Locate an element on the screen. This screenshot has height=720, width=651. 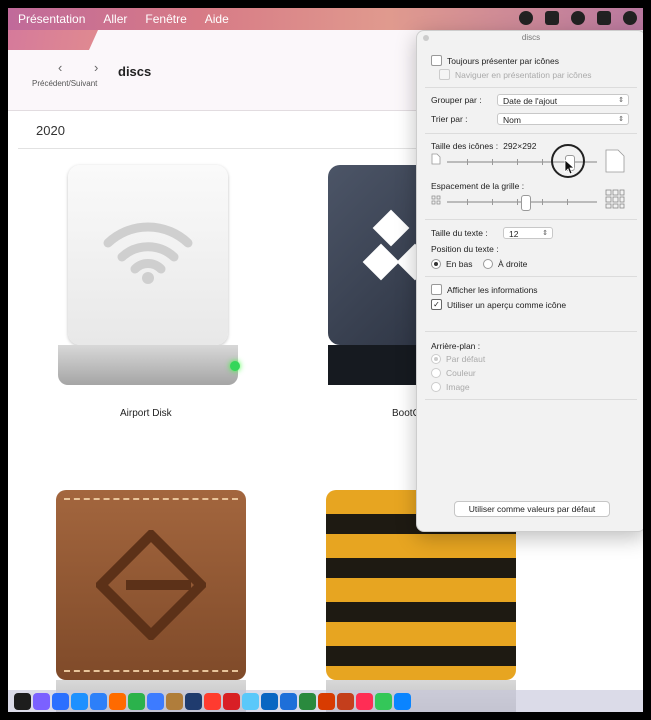
use-defaults-button: Utiliser comme valeurs par défaut is located at coordinates (532, 509).